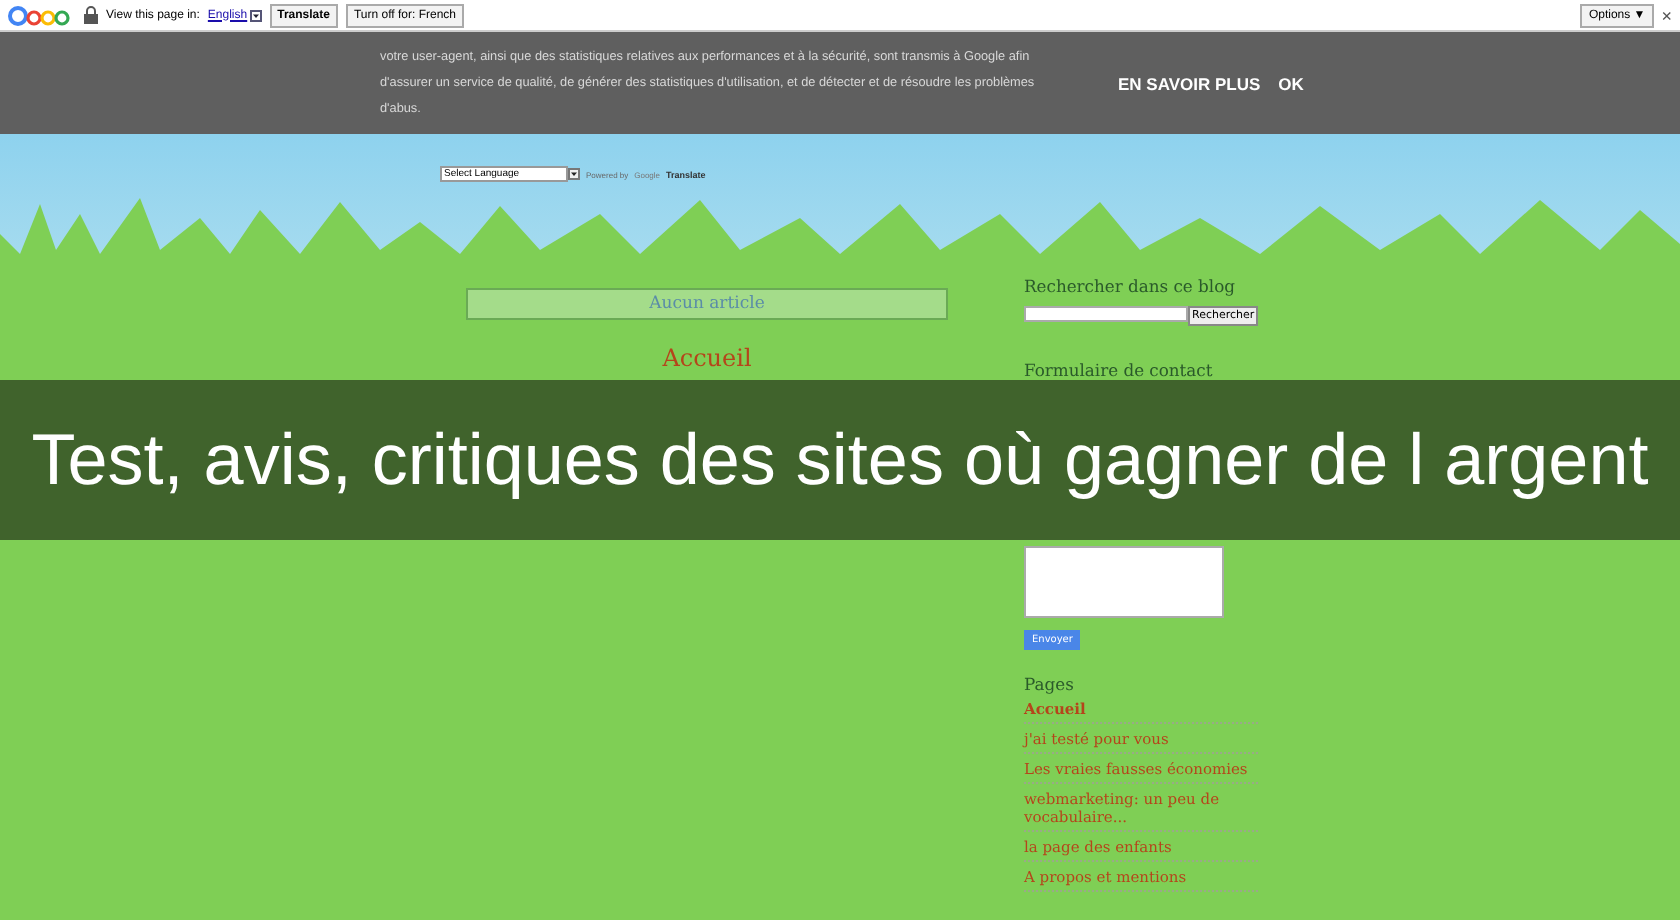  I want to click on learn-more-link: EN SAVOIR PLUS, so click(1189, 83).